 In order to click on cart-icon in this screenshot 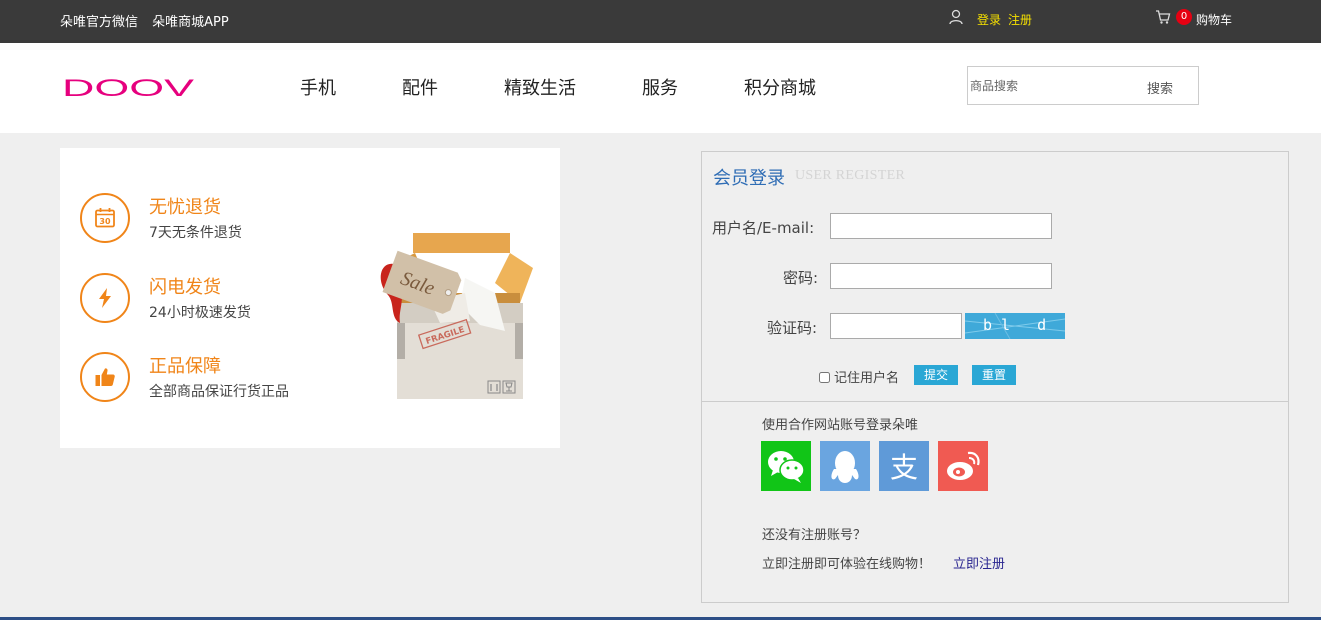, I will do `click(1163, 17)`.